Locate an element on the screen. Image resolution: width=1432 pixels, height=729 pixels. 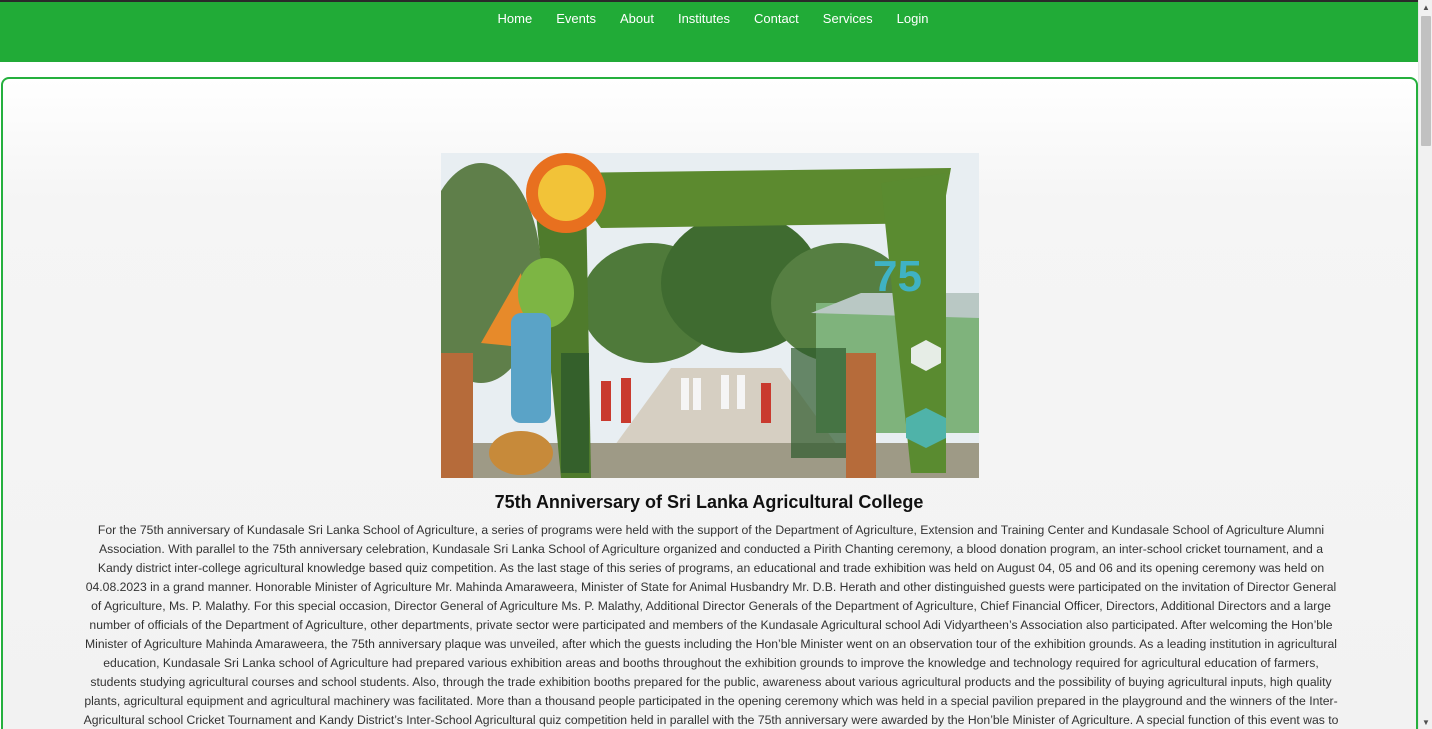
triangle-down-icon: ▼ is located at coordinates (1425, 722).